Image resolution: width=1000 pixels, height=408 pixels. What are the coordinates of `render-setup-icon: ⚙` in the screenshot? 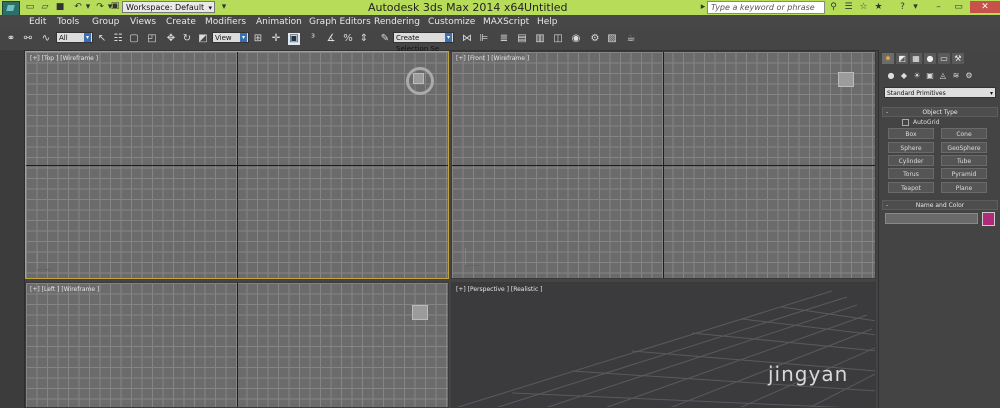 It's located at (595, 39).